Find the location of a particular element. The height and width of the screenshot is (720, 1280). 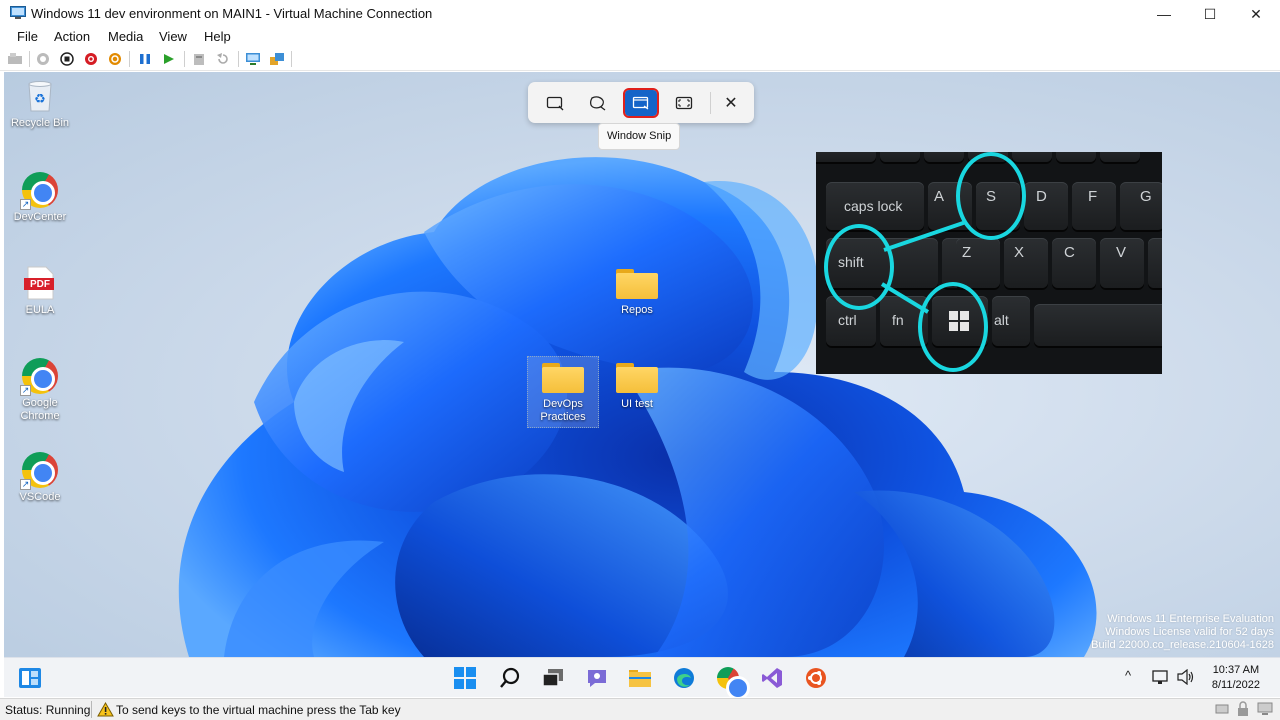

folder-ui-test: UI test is located at coordinates (637, 386).